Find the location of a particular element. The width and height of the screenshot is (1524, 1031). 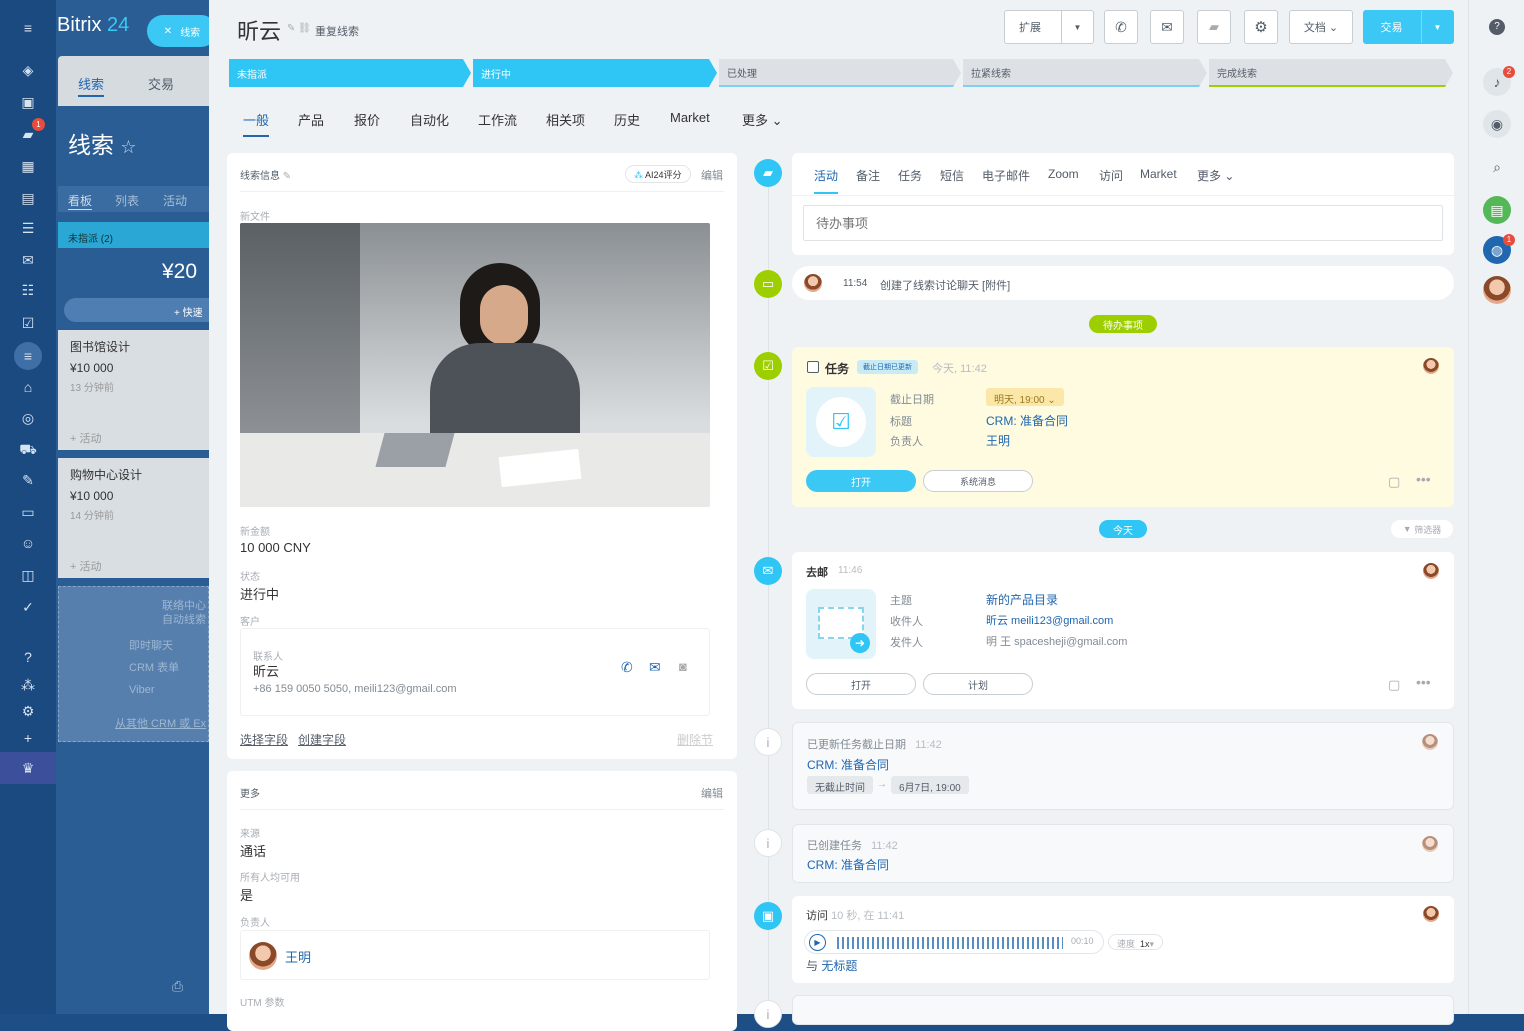

system-message-button: 系统消息 is located at coordinates (978, 481).